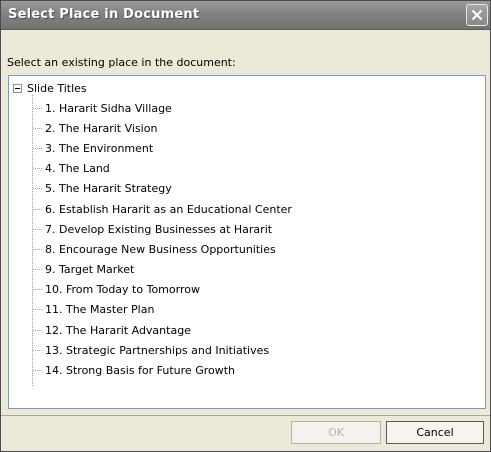 This screenshot has width=491, height=452. I want to click on tree-item: 5. The Hararit Strategy, so click(162, 189).